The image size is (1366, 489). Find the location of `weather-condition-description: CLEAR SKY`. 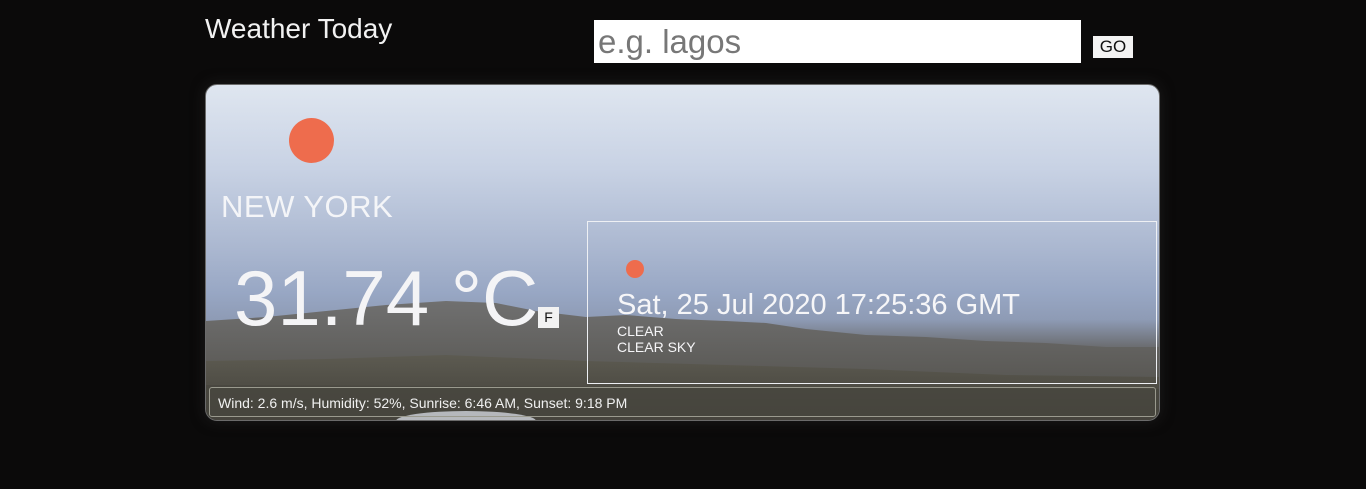

weather-condition-description: CLEAR SKY is located at coordinates (656, 347).